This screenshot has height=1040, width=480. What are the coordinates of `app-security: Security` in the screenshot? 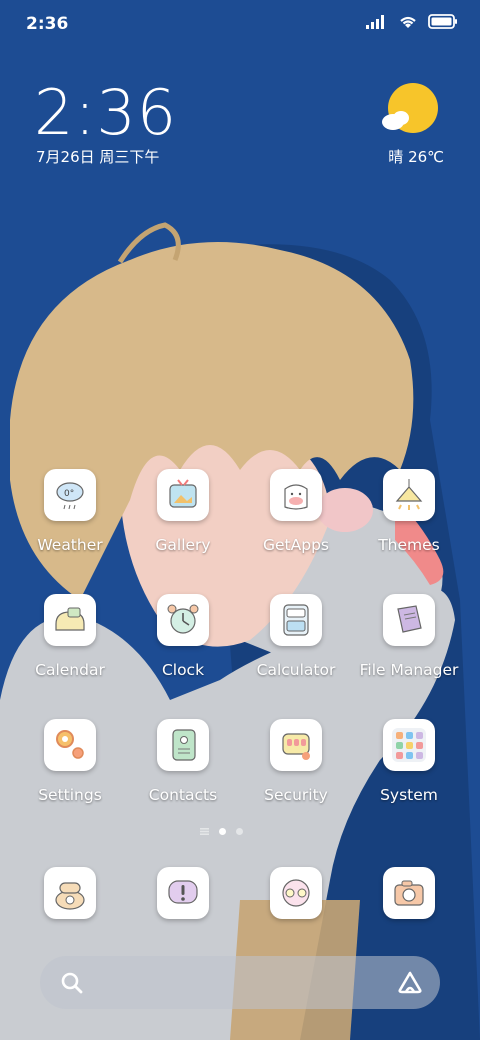 It's located at (296, 761).